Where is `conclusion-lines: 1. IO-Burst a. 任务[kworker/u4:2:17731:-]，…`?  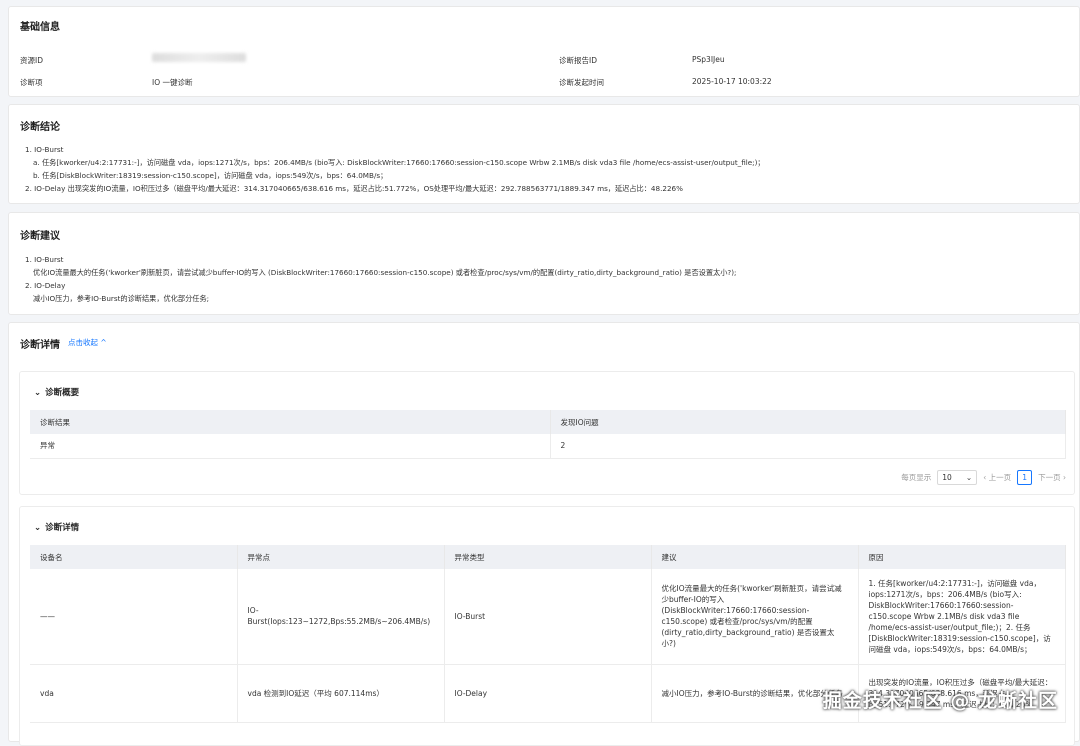
conclusion-lines: 1. IO-Burst a. 任务[kworker/u4:2:17731:-]，… is located at coordinates (547, 169).